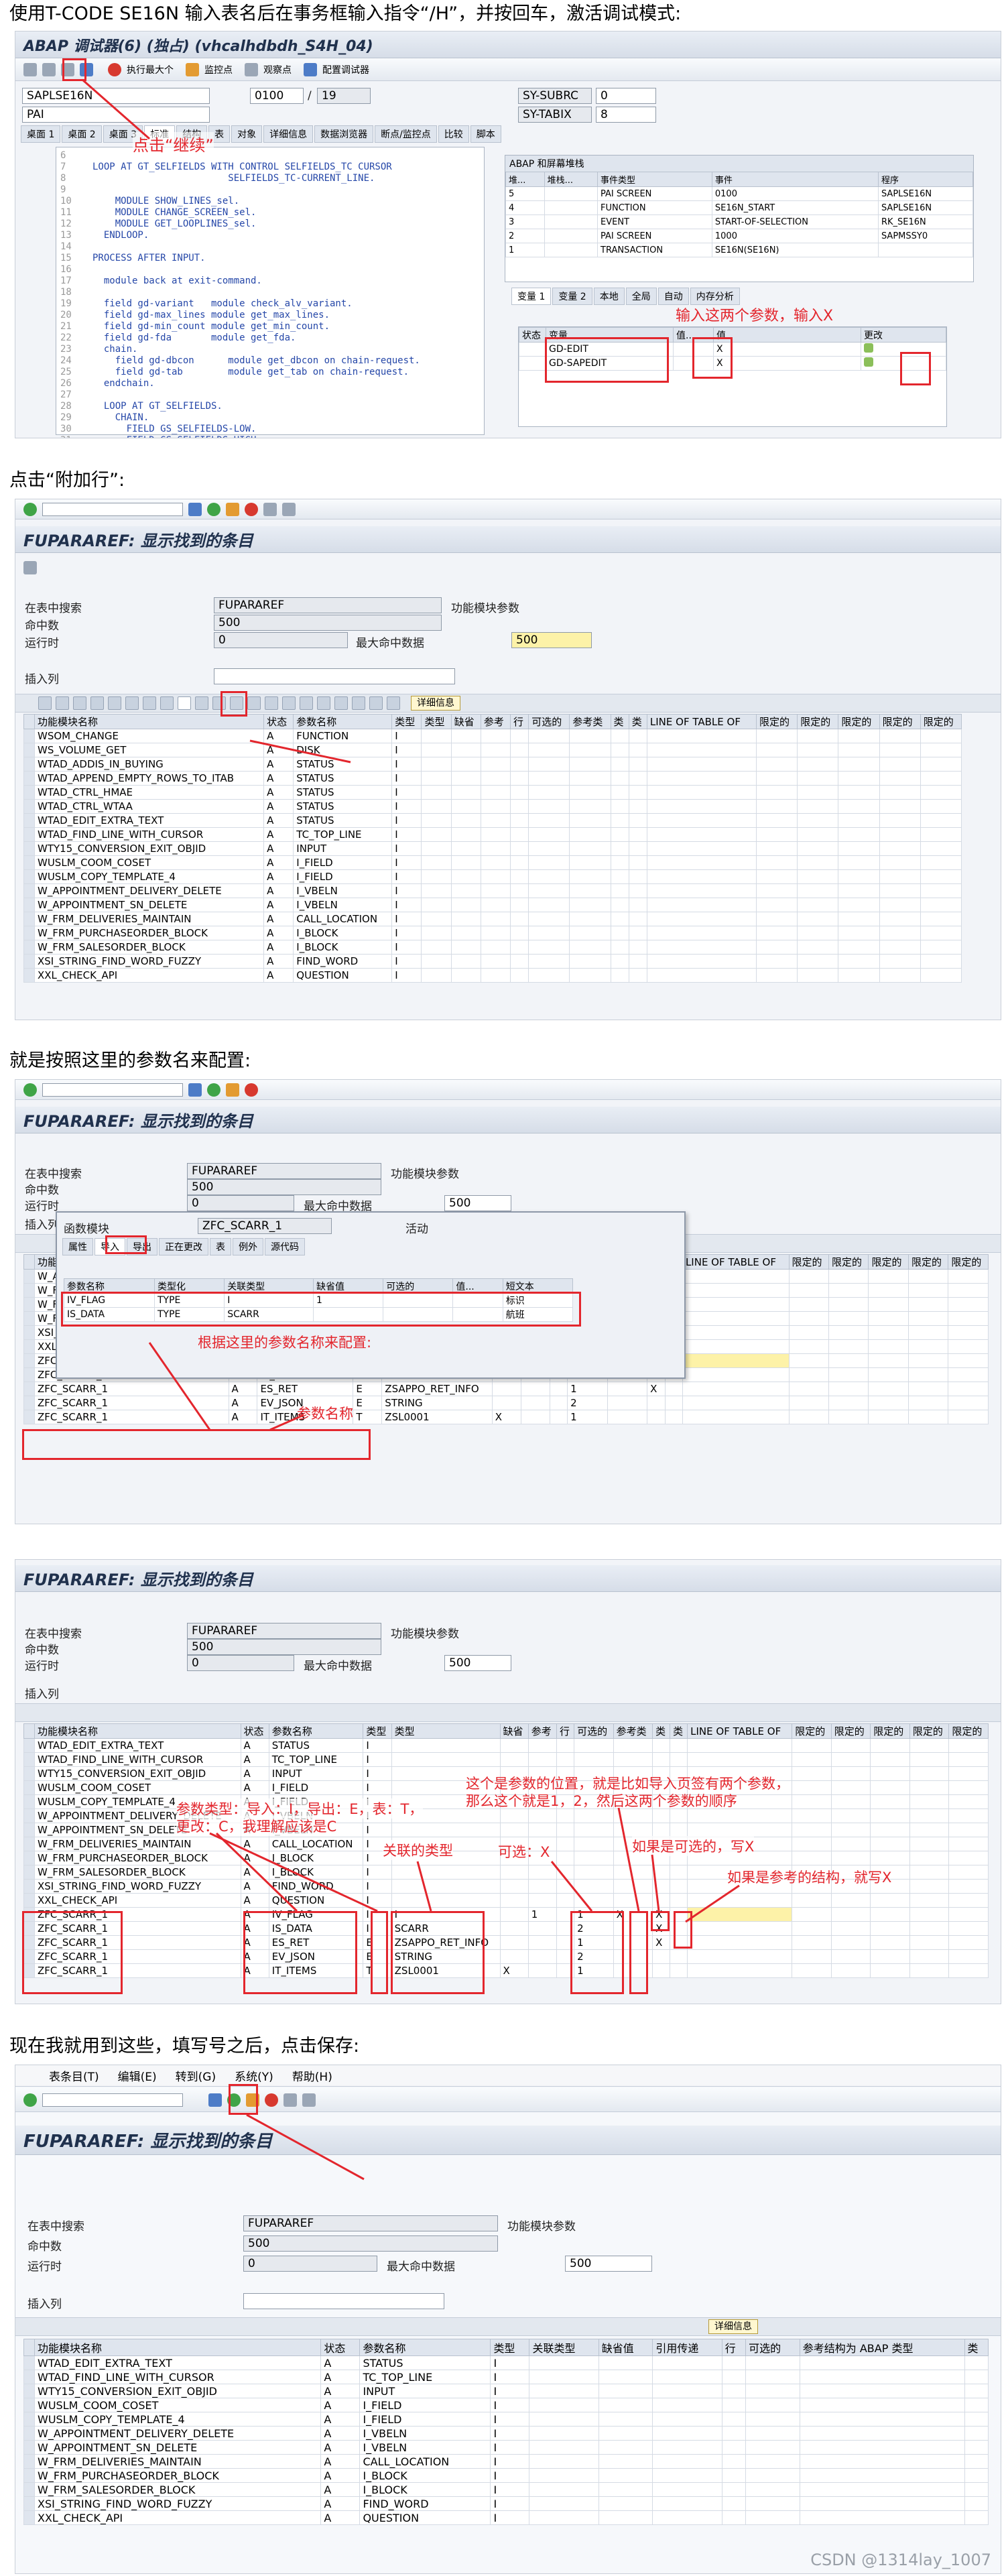 The width and height of the screenshot is (1008, 2576). I want to click on tab-variables-1: 变量 1, so click(531, 296).